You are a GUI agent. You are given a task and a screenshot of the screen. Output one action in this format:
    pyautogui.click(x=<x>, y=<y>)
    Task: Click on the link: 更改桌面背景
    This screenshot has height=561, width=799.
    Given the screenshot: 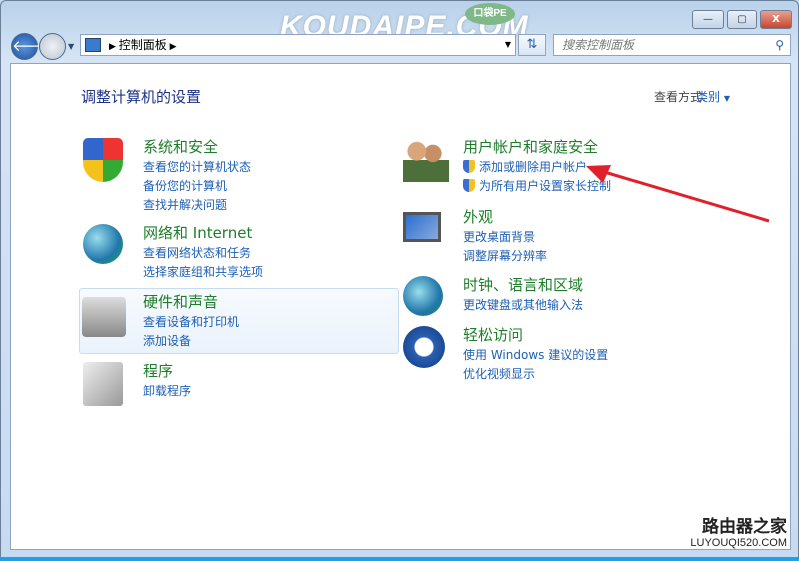 What is the action you would take?
    pyautogui.click(x=499, y=236)
    